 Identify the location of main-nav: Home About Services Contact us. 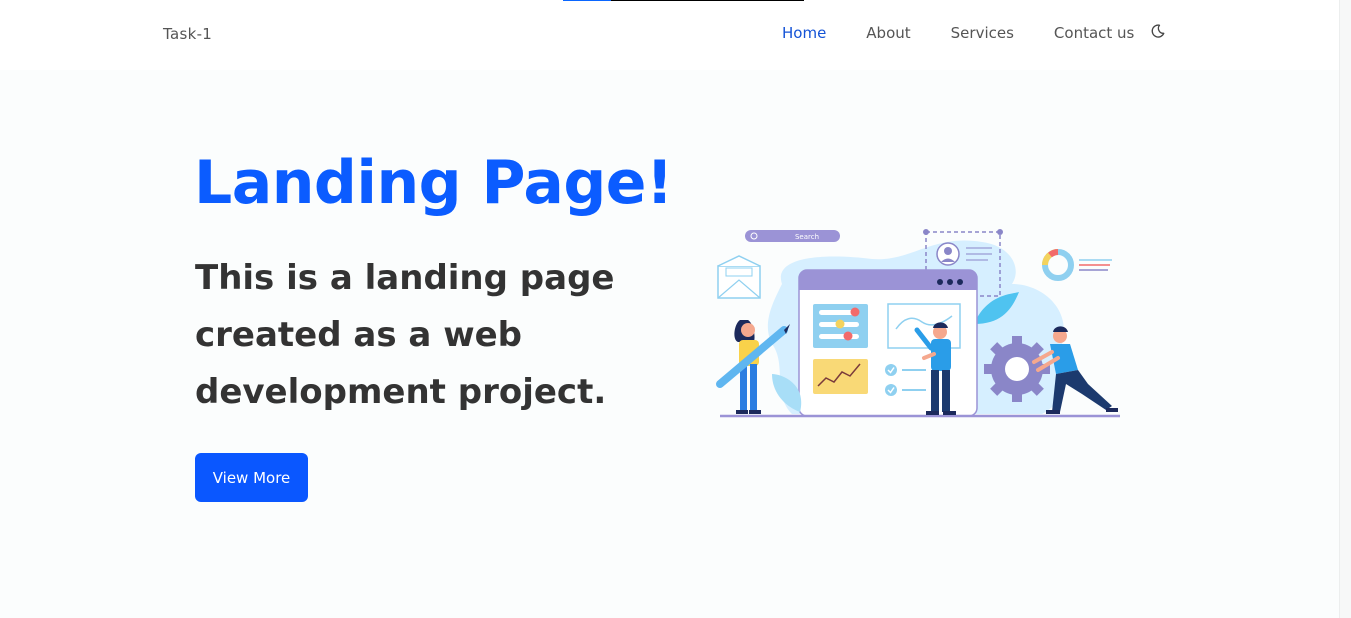
(974, 33).